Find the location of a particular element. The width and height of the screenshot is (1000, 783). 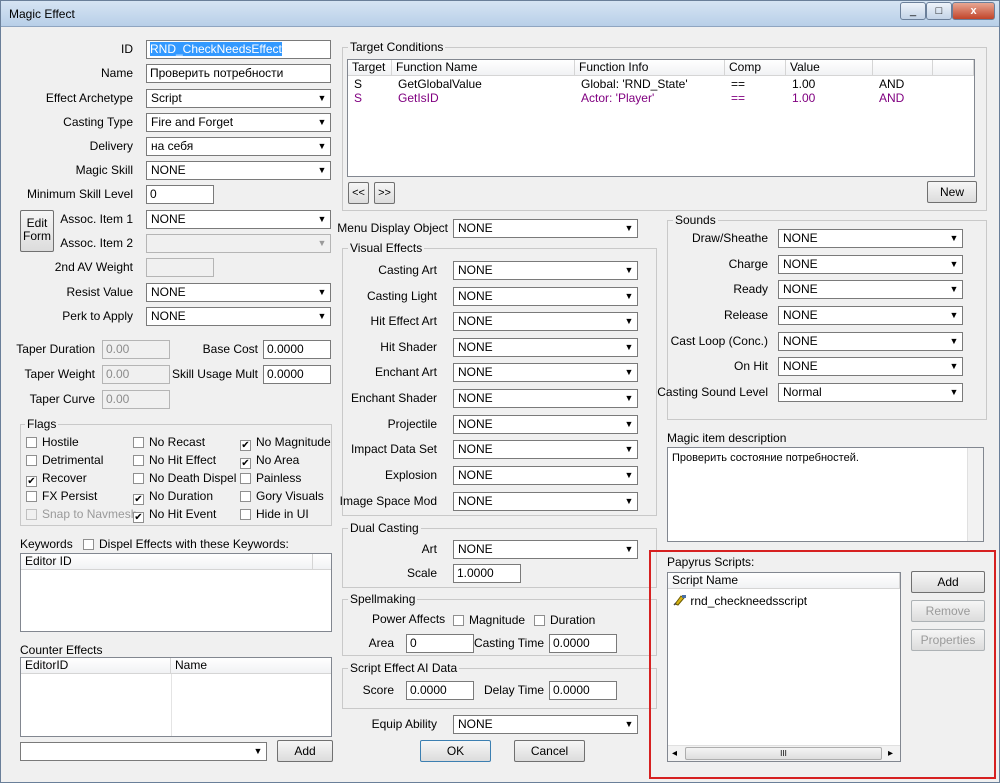

area-field: 0 is located at coordinates (440, 643).